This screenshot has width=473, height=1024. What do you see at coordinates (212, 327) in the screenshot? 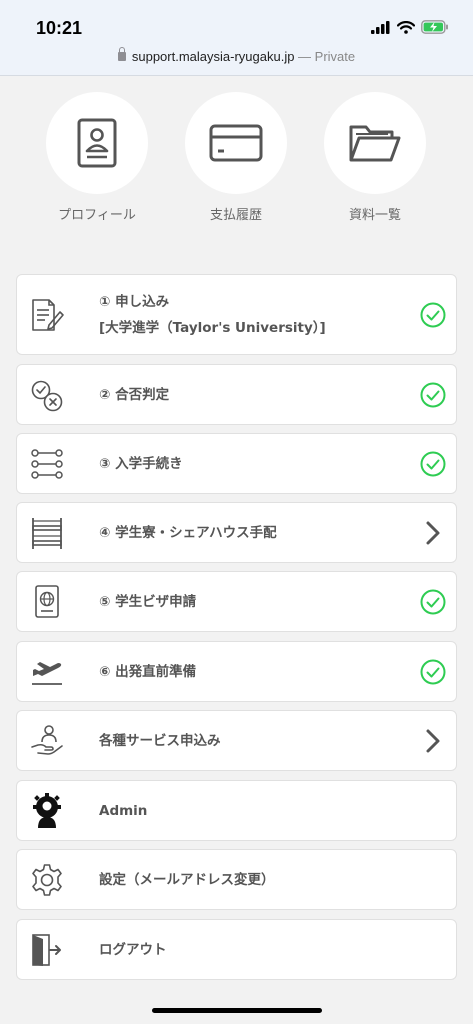
I see `menu-item-application-line2: [大学進学（Taylor's University）]` at bounding box center [212, 327].